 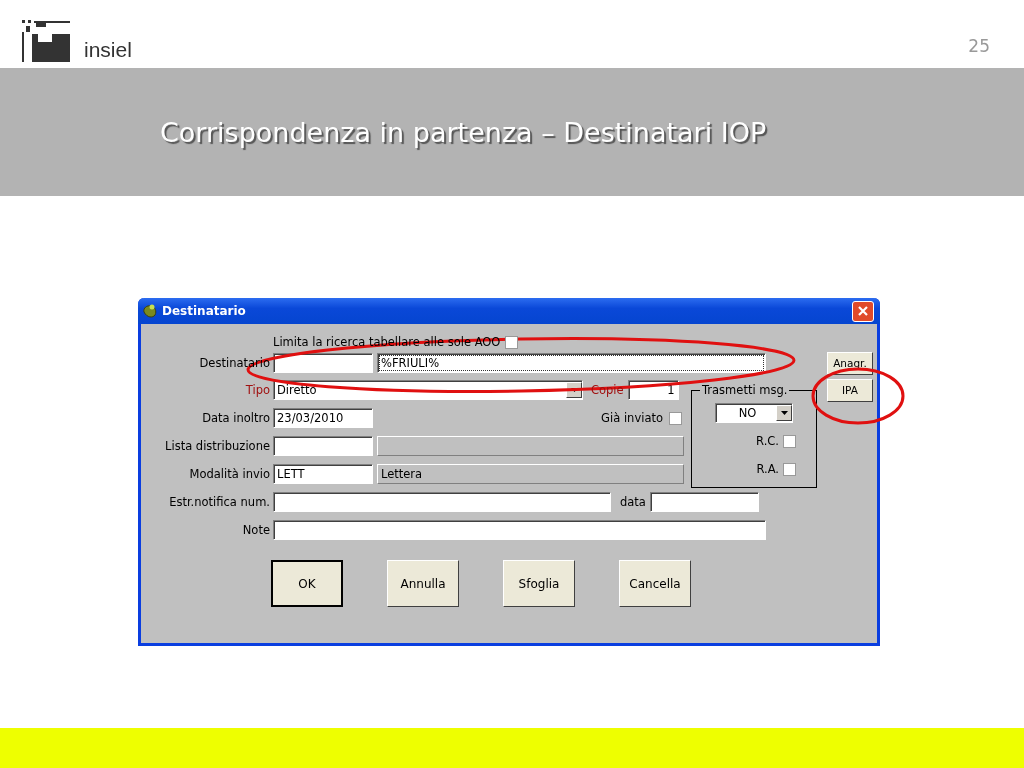 I want to click on group-title: Trasmetti msg., so click(x=745, y=390).